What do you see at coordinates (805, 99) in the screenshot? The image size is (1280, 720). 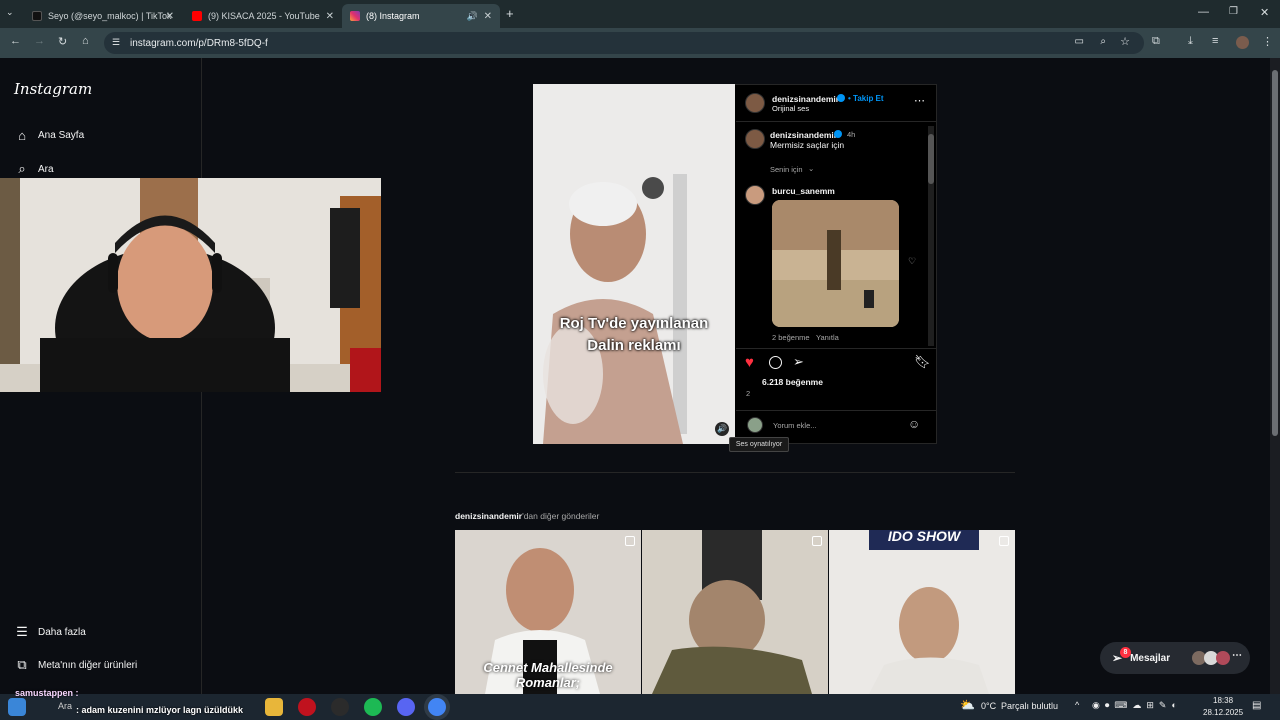 I see `author-username: denizsinandemir` at bounding box center [805, 99].